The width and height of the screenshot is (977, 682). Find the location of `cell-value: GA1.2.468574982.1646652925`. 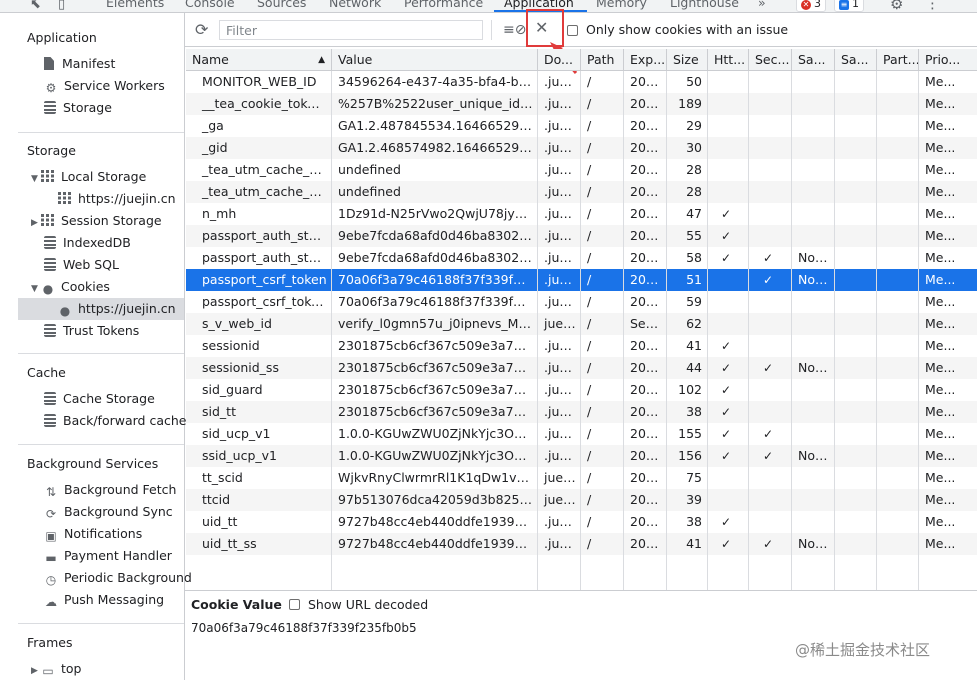

cell-value: GA1.2.468574982.1646652925 is located at coordinates (435, 148).